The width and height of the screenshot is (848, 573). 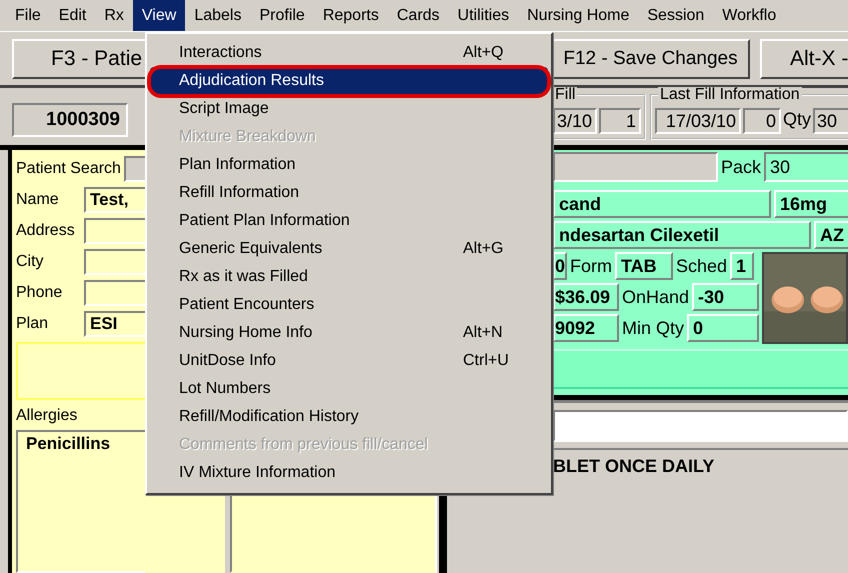 I want to click on toolbar-button: F3 - Patie, so click(x=78, y=58).